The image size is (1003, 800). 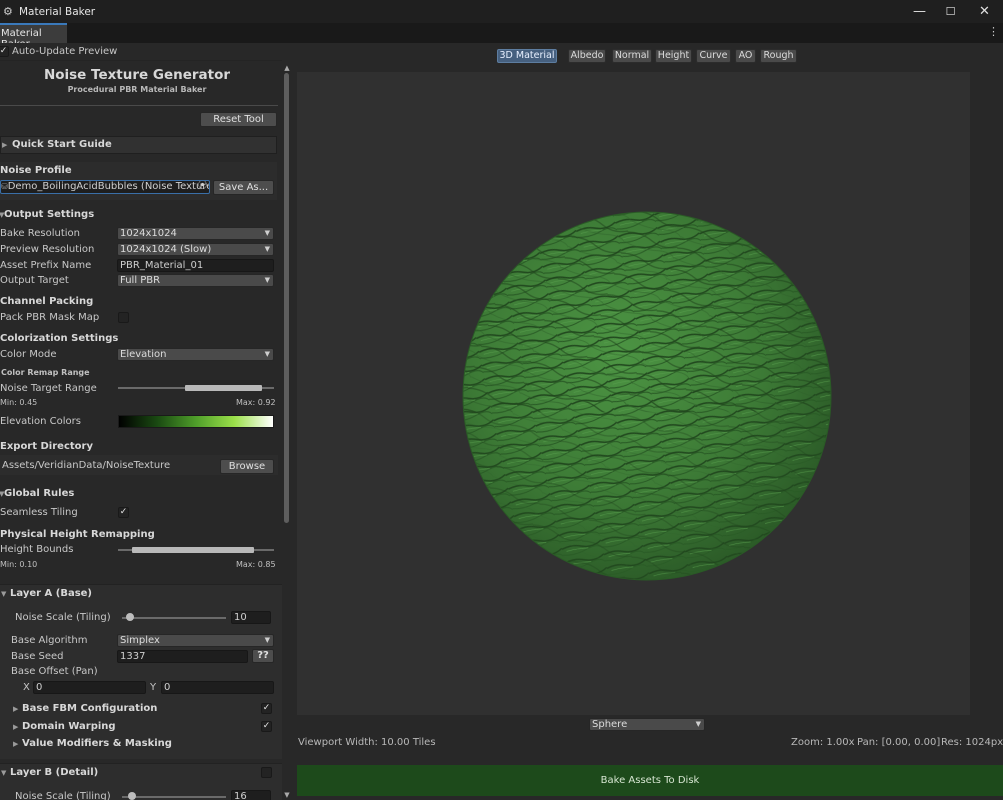 I want to click on minimize-button: —, so click(x=919, y=11).